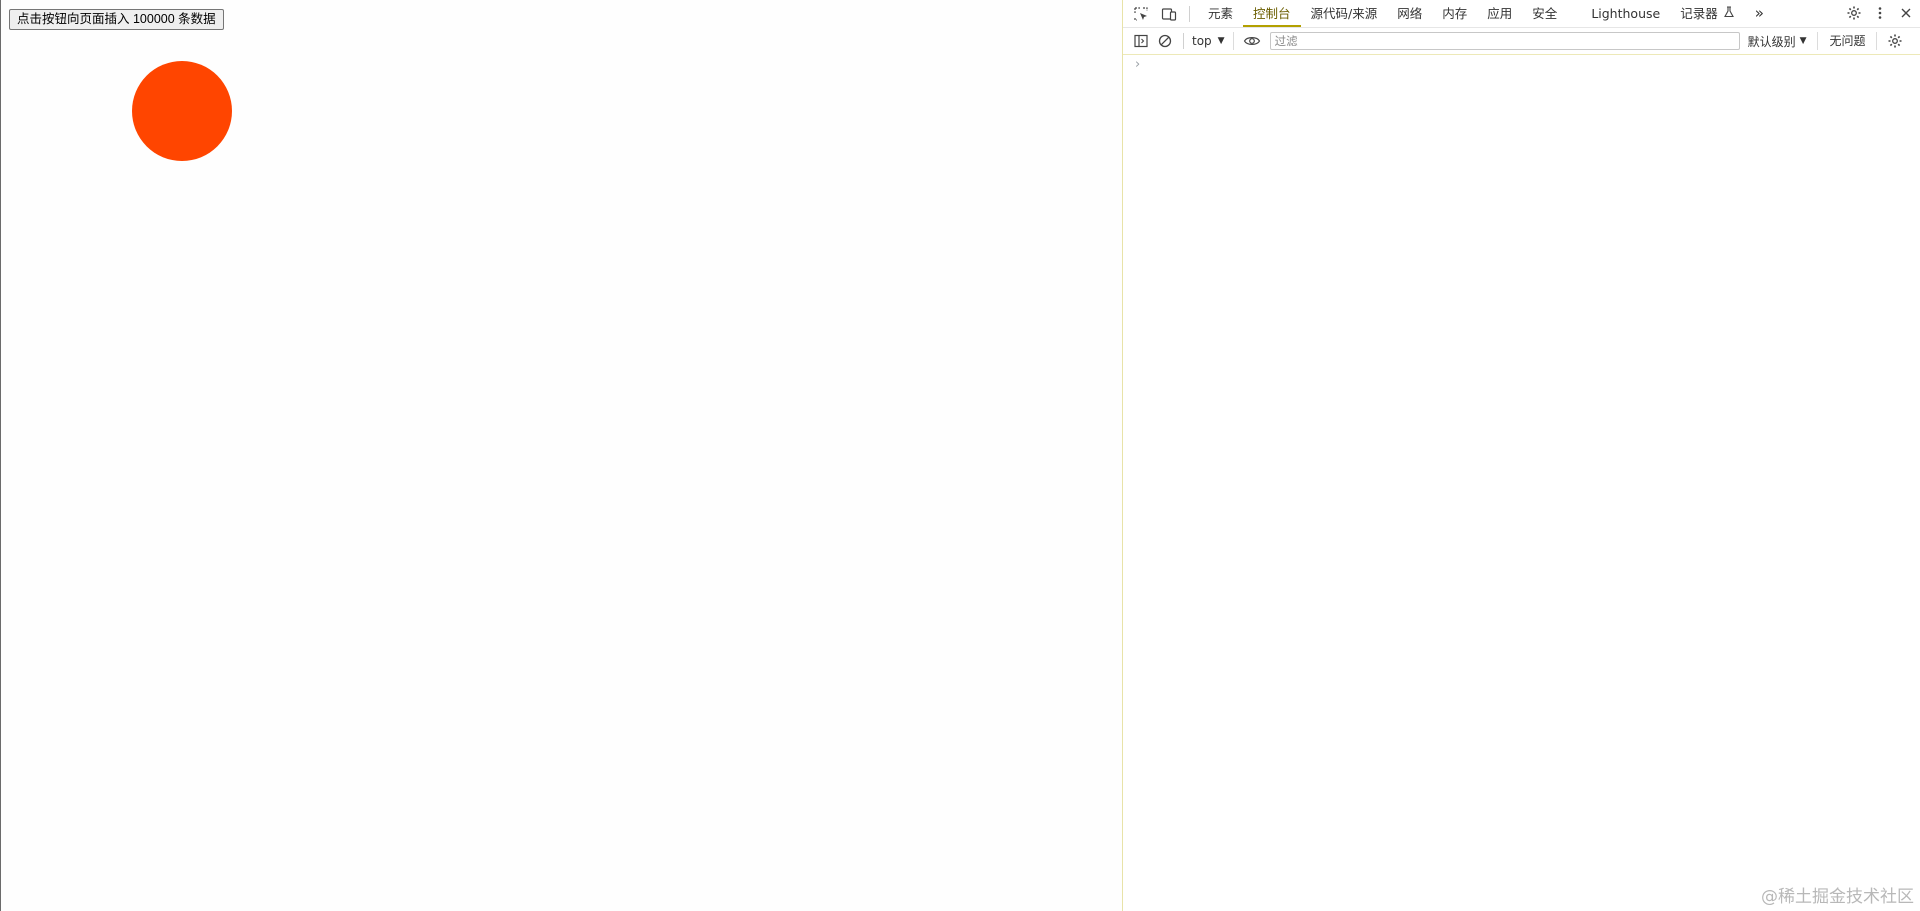 This screenshot has height=911, width=1920. I want to click on insert-data-button: 点击按钮向页面插入 100000 条数据, so click(116, 19).